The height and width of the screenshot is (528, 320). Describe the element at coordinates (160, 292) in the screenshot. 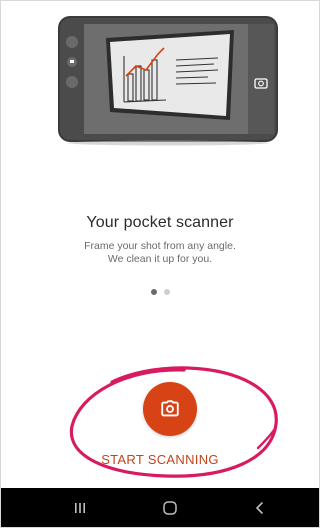

I see `page-indicator` at that location.